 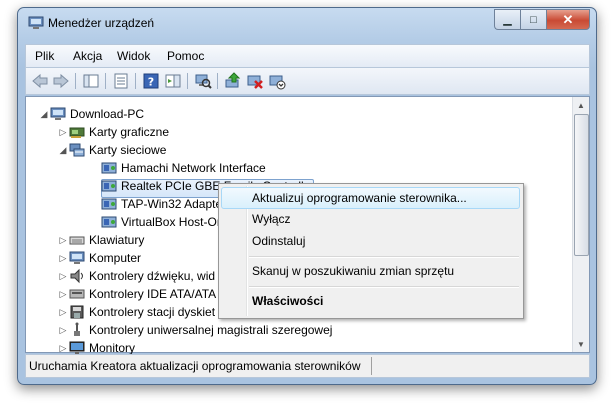 What do you see at coordinates (255, 81) in the screenshot?
I see `disable-device-icon` at bounding box center [255, 81].